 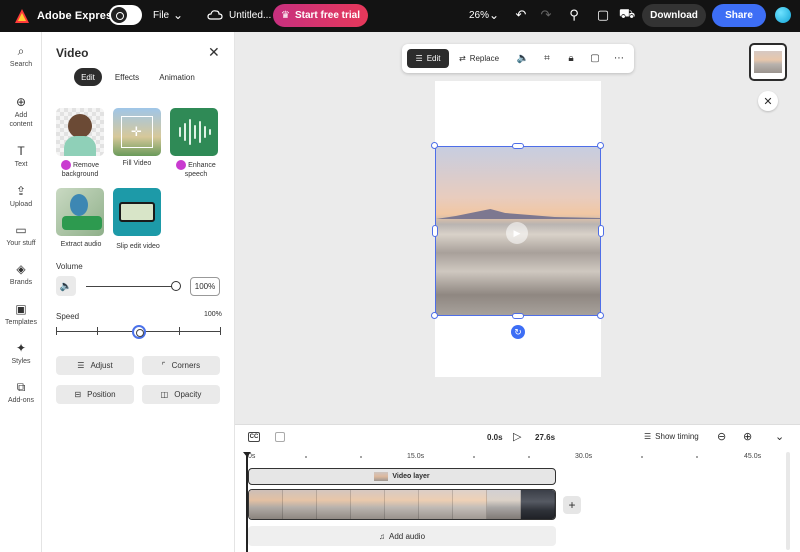 I want to click on upload-icon: ⇪, so click(x=21, y=191).